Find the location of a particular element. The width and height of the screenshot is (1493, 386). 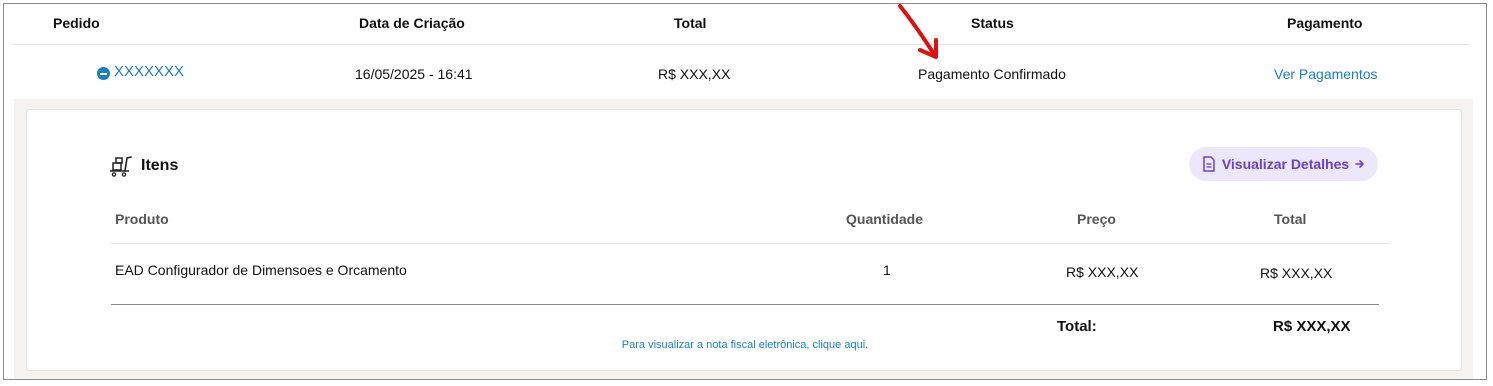

red-arrow-annotation-icon is located at coordinates (918, 31).